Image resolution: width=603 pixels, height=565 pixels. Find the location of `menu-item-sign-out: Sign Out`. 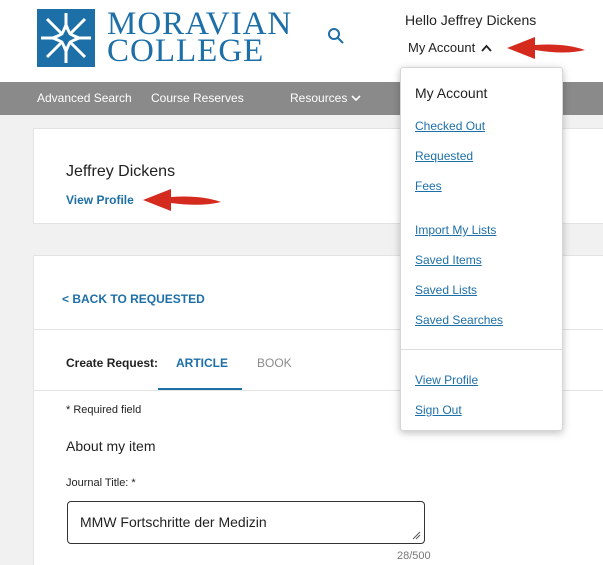

menu-item-sign-out: Sign Out is located at coordinates (438, 410).